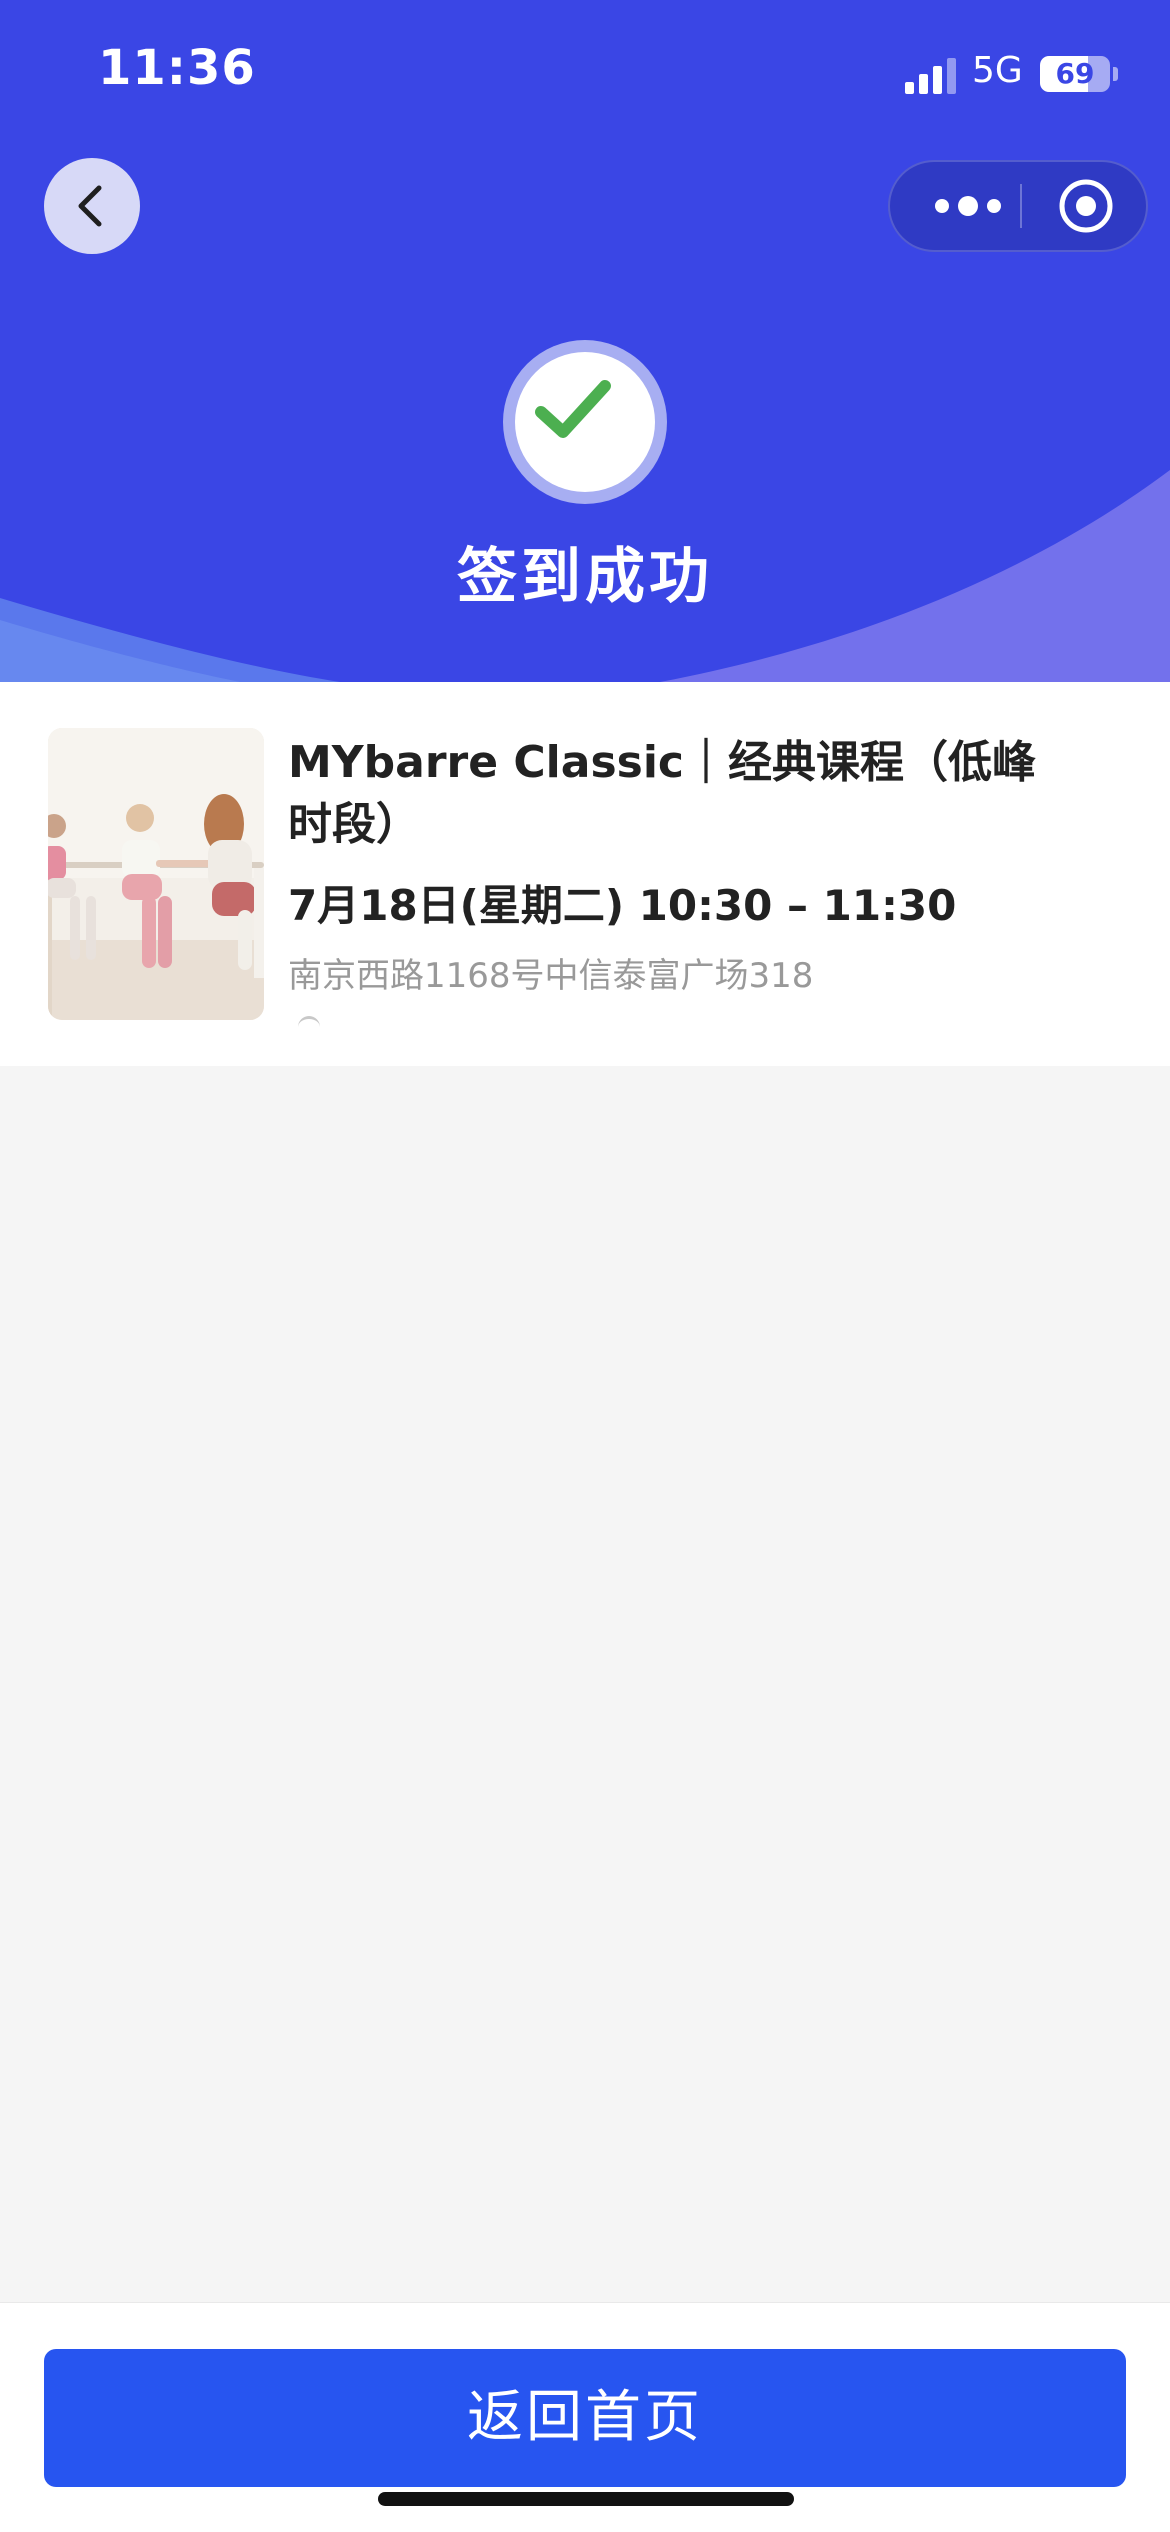 The image size is (1170, 2532). I want to click on network-type: 5G, so click(997, 70).